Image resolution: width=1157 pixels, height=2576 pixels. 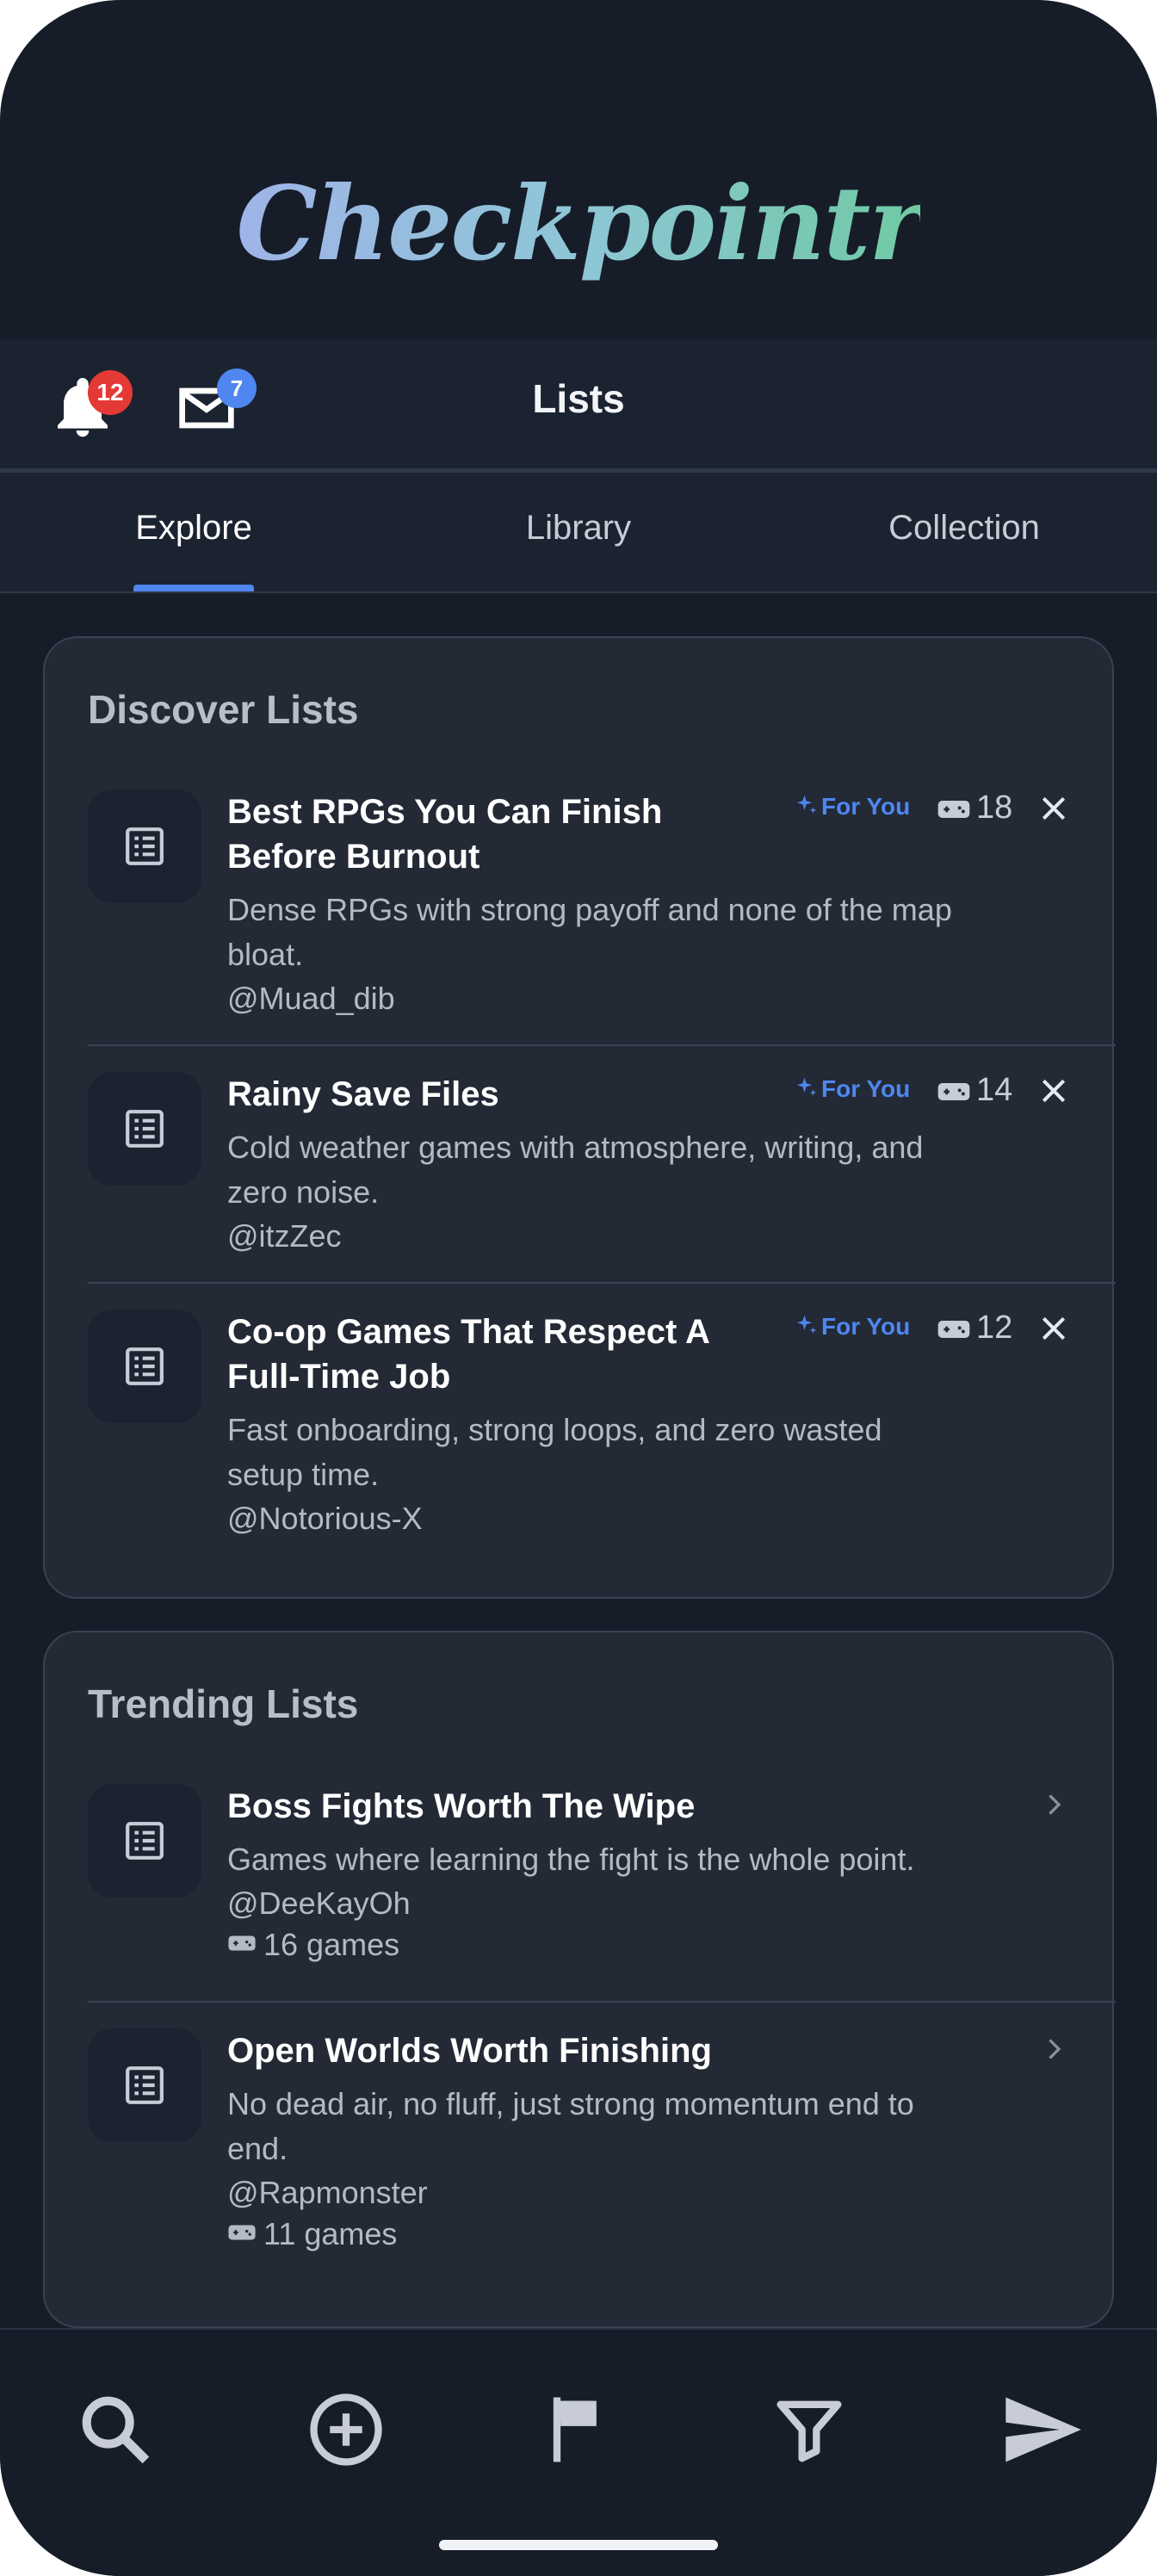 What do you see at coordinates (332, 1944) in the screenshot?
I see `games-count: 16 games` at bounding box center [332, 1944].